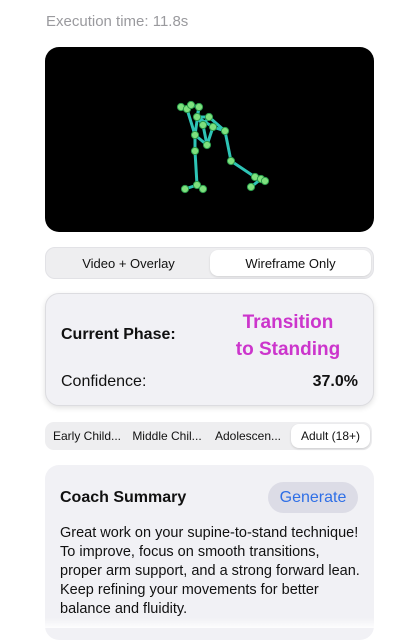  I want to click on wireframe-only-option: Wireframe Only, so click(290, 263).